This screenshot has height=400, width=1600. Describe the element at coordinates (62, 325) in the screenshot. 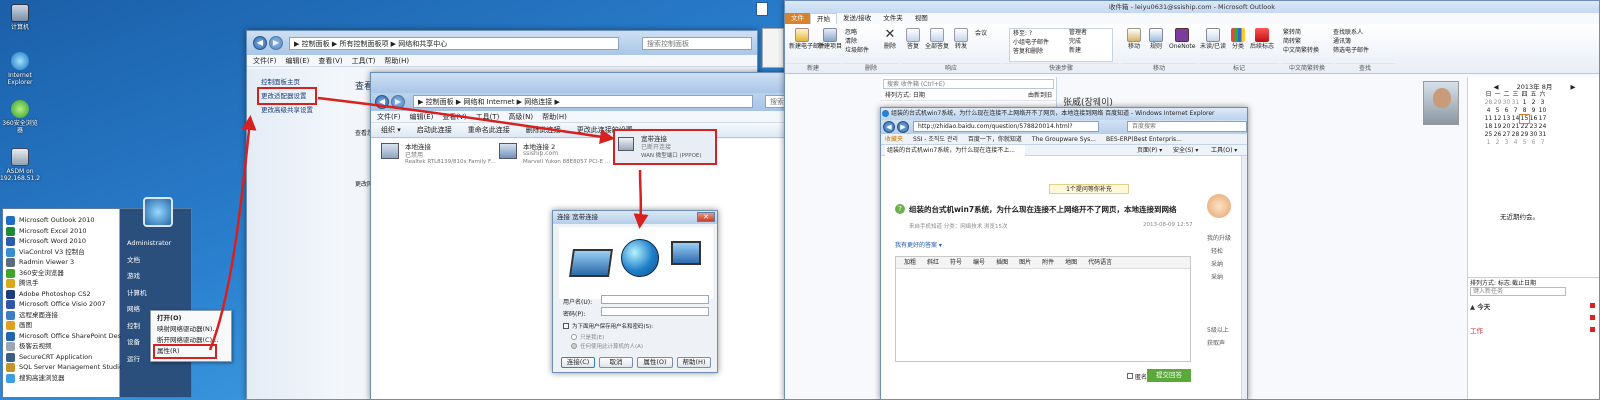

I see `start-program: 画图` at that location.